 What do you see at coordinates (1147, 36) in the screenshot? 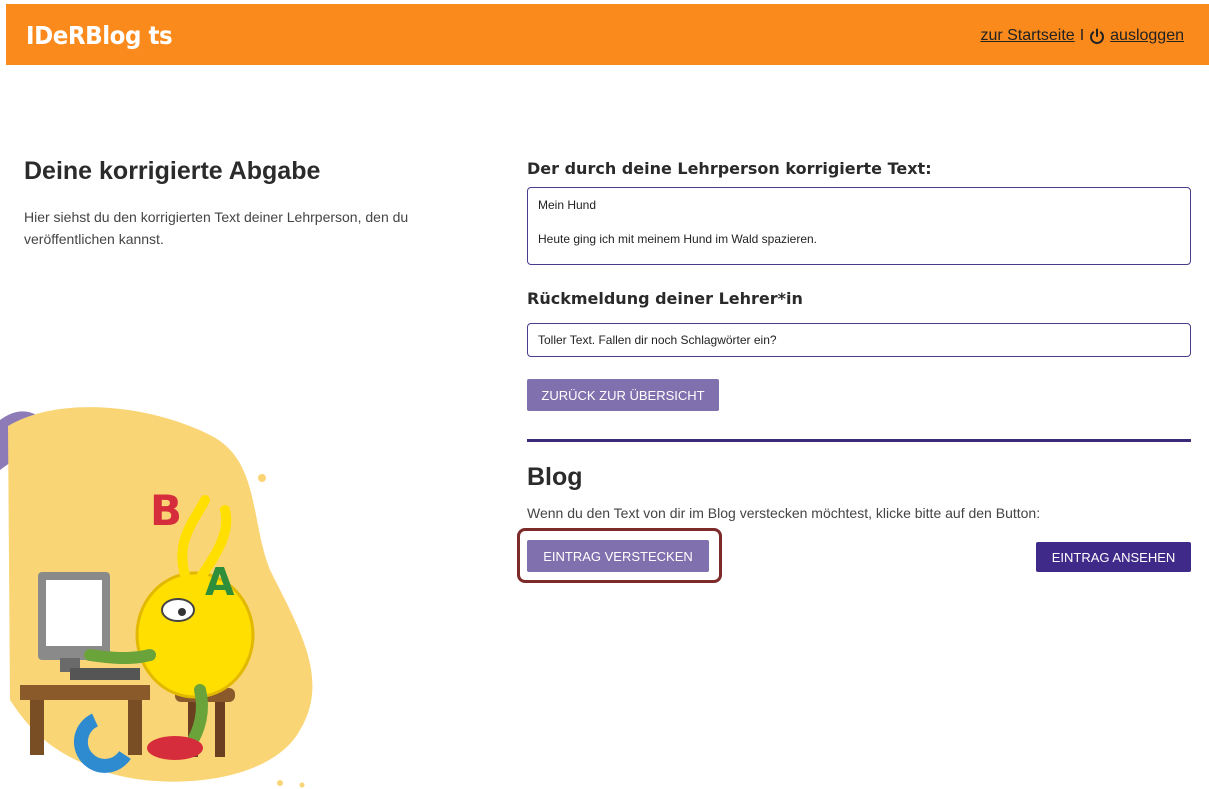
I see `logout-link: ausloggen` at bounding box center [1147, 36].